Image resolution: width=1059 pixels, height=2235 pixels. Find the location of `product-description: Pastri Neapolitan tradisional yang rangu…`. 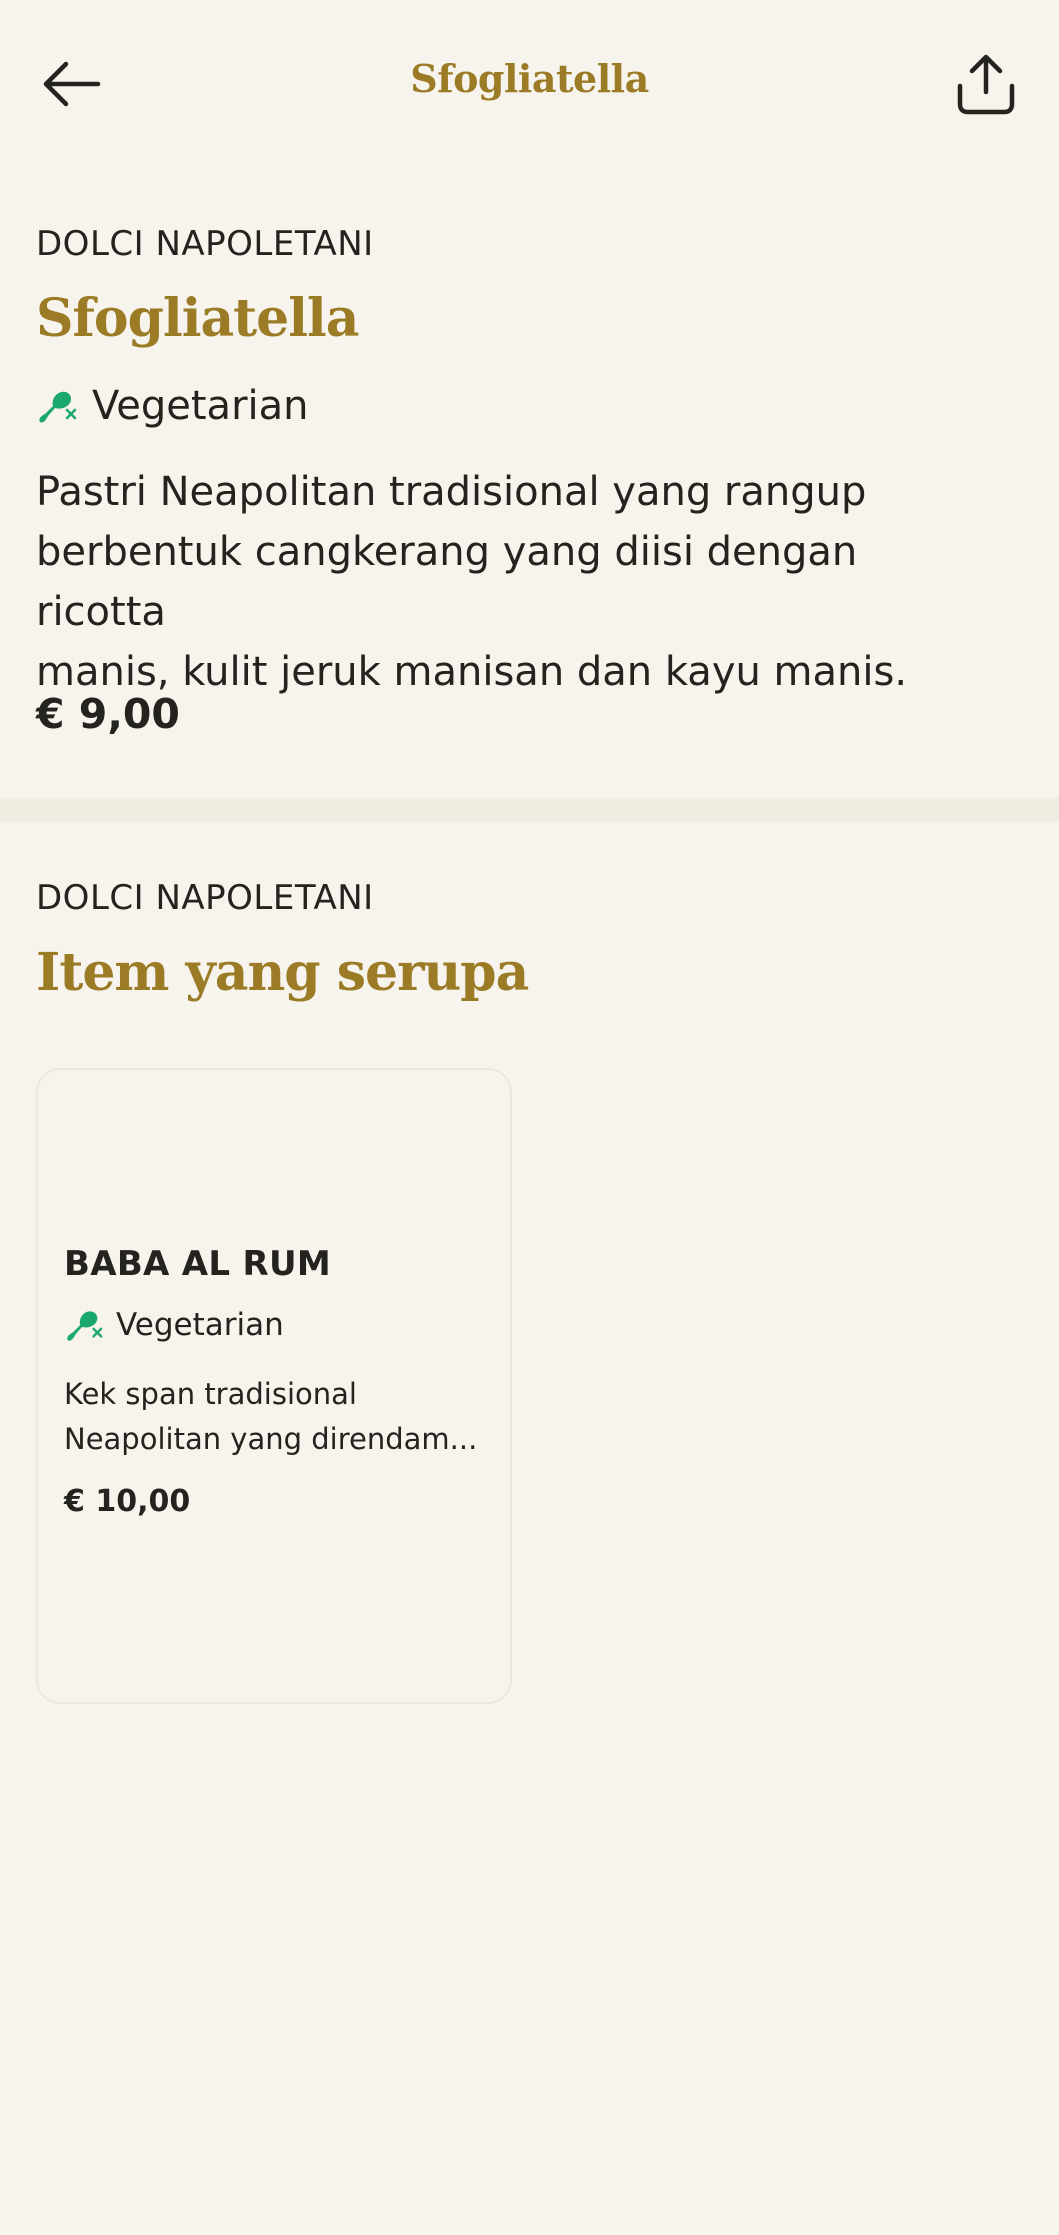

product-description: Pastri Neapolitan tradisional yang rangu… is located at coordinates (516, 582).